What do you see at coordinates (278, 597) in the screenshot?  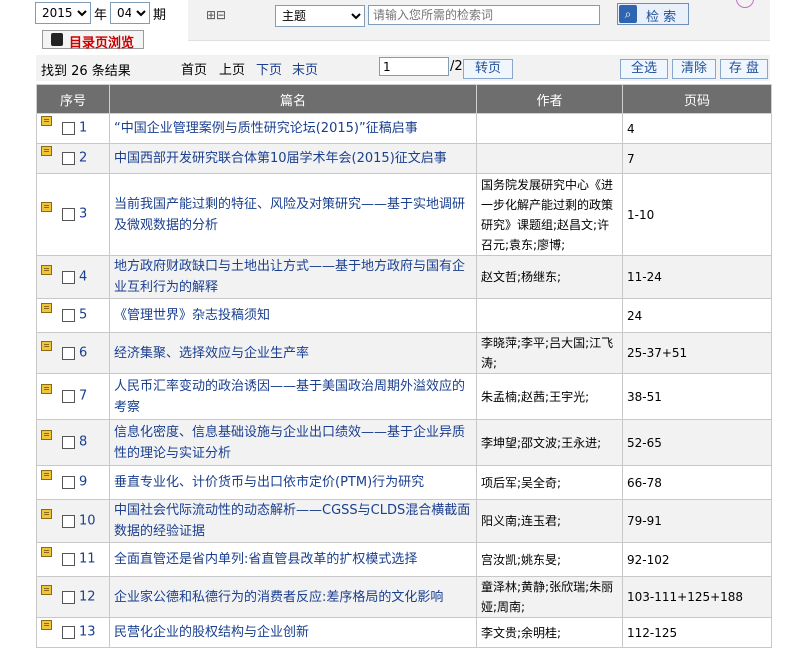 I see `article-title-link: 企业家公德和私德行为的消费者反应:差序格局的文化影响` at bounding box center [278, 597].